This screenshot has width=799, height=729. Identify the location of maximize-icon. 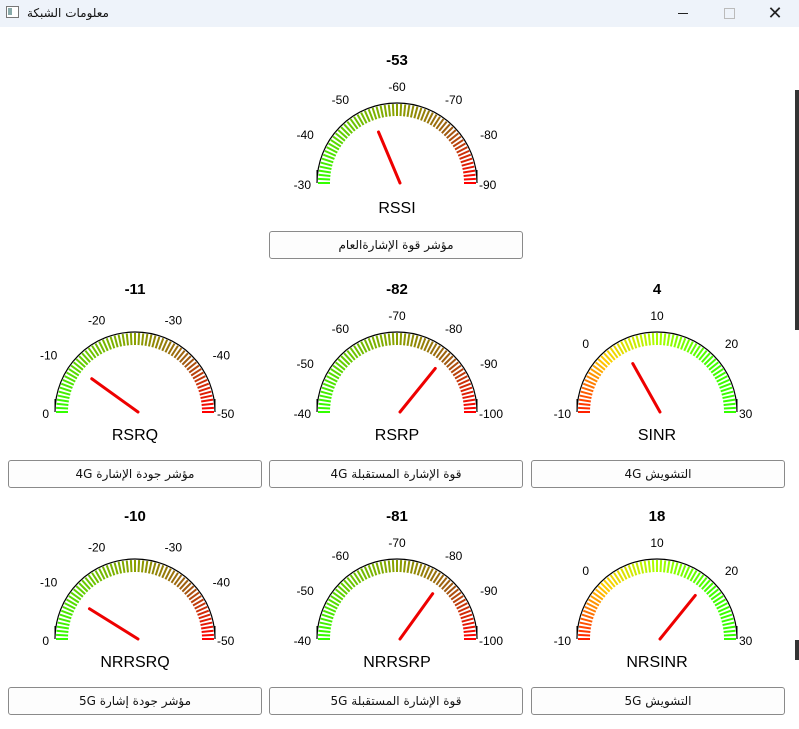
(729, 13).